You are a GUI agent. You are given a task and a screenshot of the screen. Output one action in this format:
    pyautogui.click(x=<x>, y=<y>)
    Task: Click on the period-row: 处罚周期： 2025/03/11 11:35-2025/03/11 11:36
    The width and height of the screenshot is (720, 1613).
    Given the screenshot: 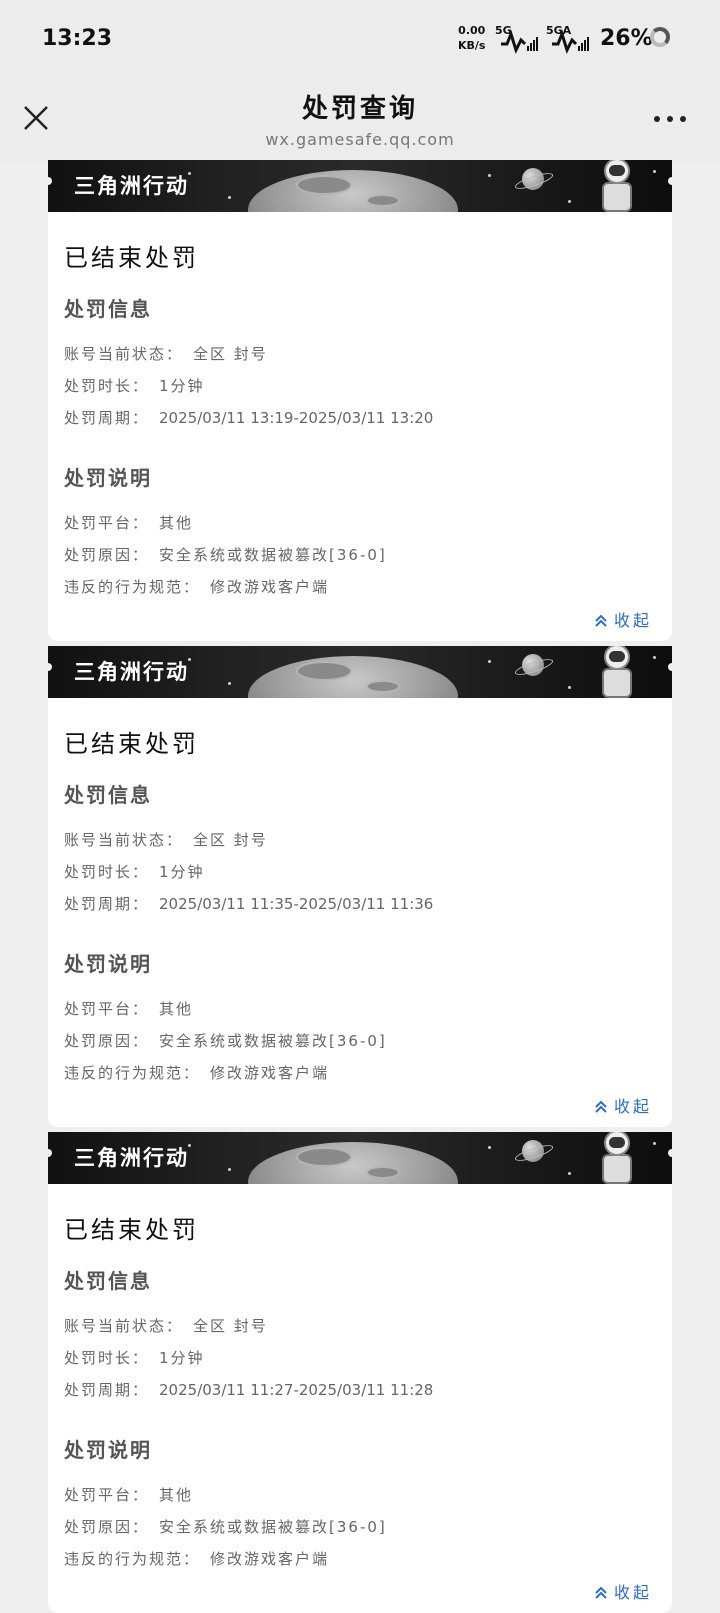 What is the action you would take?
    pyautogui.click(x=360, y=904)
    